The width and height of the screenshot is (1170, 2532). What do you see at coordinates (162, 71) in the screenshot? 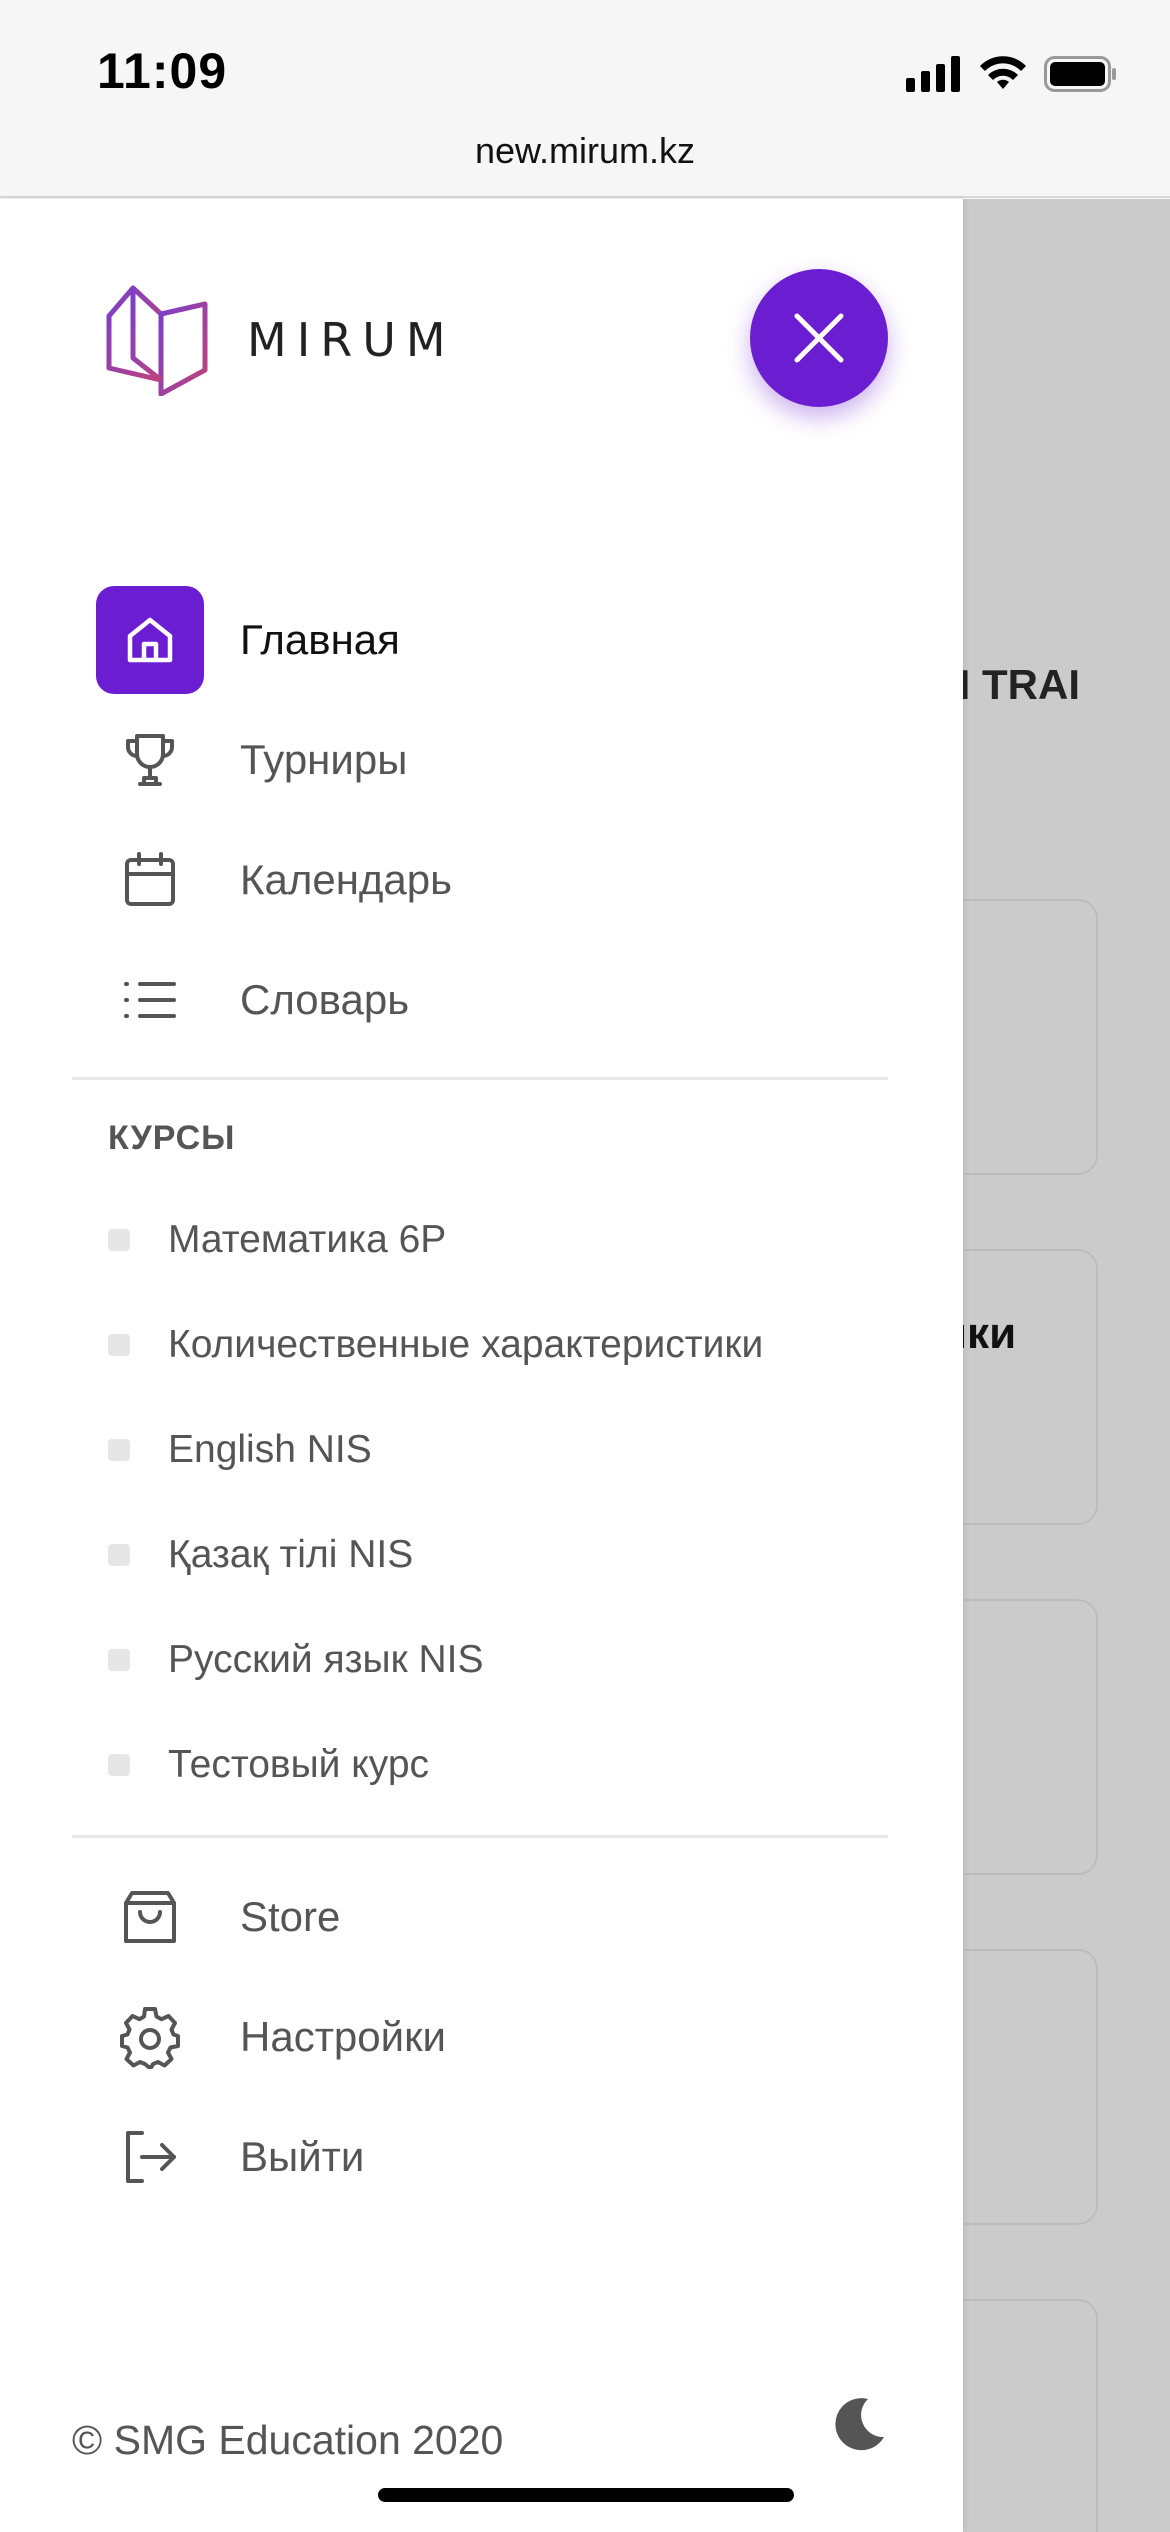
I see `status-time: 11:09` at bounding box center [162, 71].